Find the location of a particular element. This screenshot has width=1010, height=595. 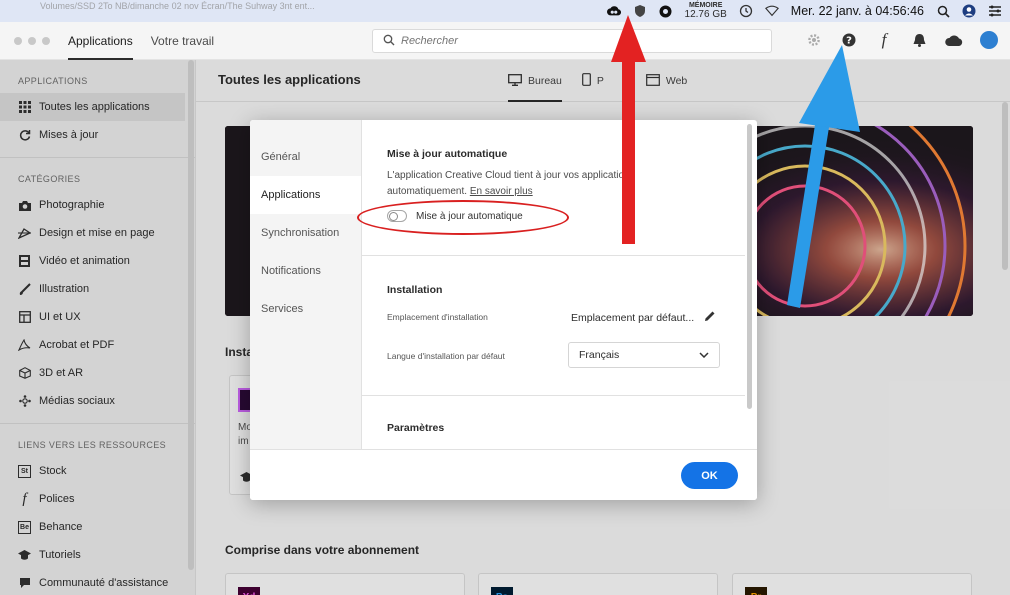

arrow-annotations is located at coordinates (735, 161).